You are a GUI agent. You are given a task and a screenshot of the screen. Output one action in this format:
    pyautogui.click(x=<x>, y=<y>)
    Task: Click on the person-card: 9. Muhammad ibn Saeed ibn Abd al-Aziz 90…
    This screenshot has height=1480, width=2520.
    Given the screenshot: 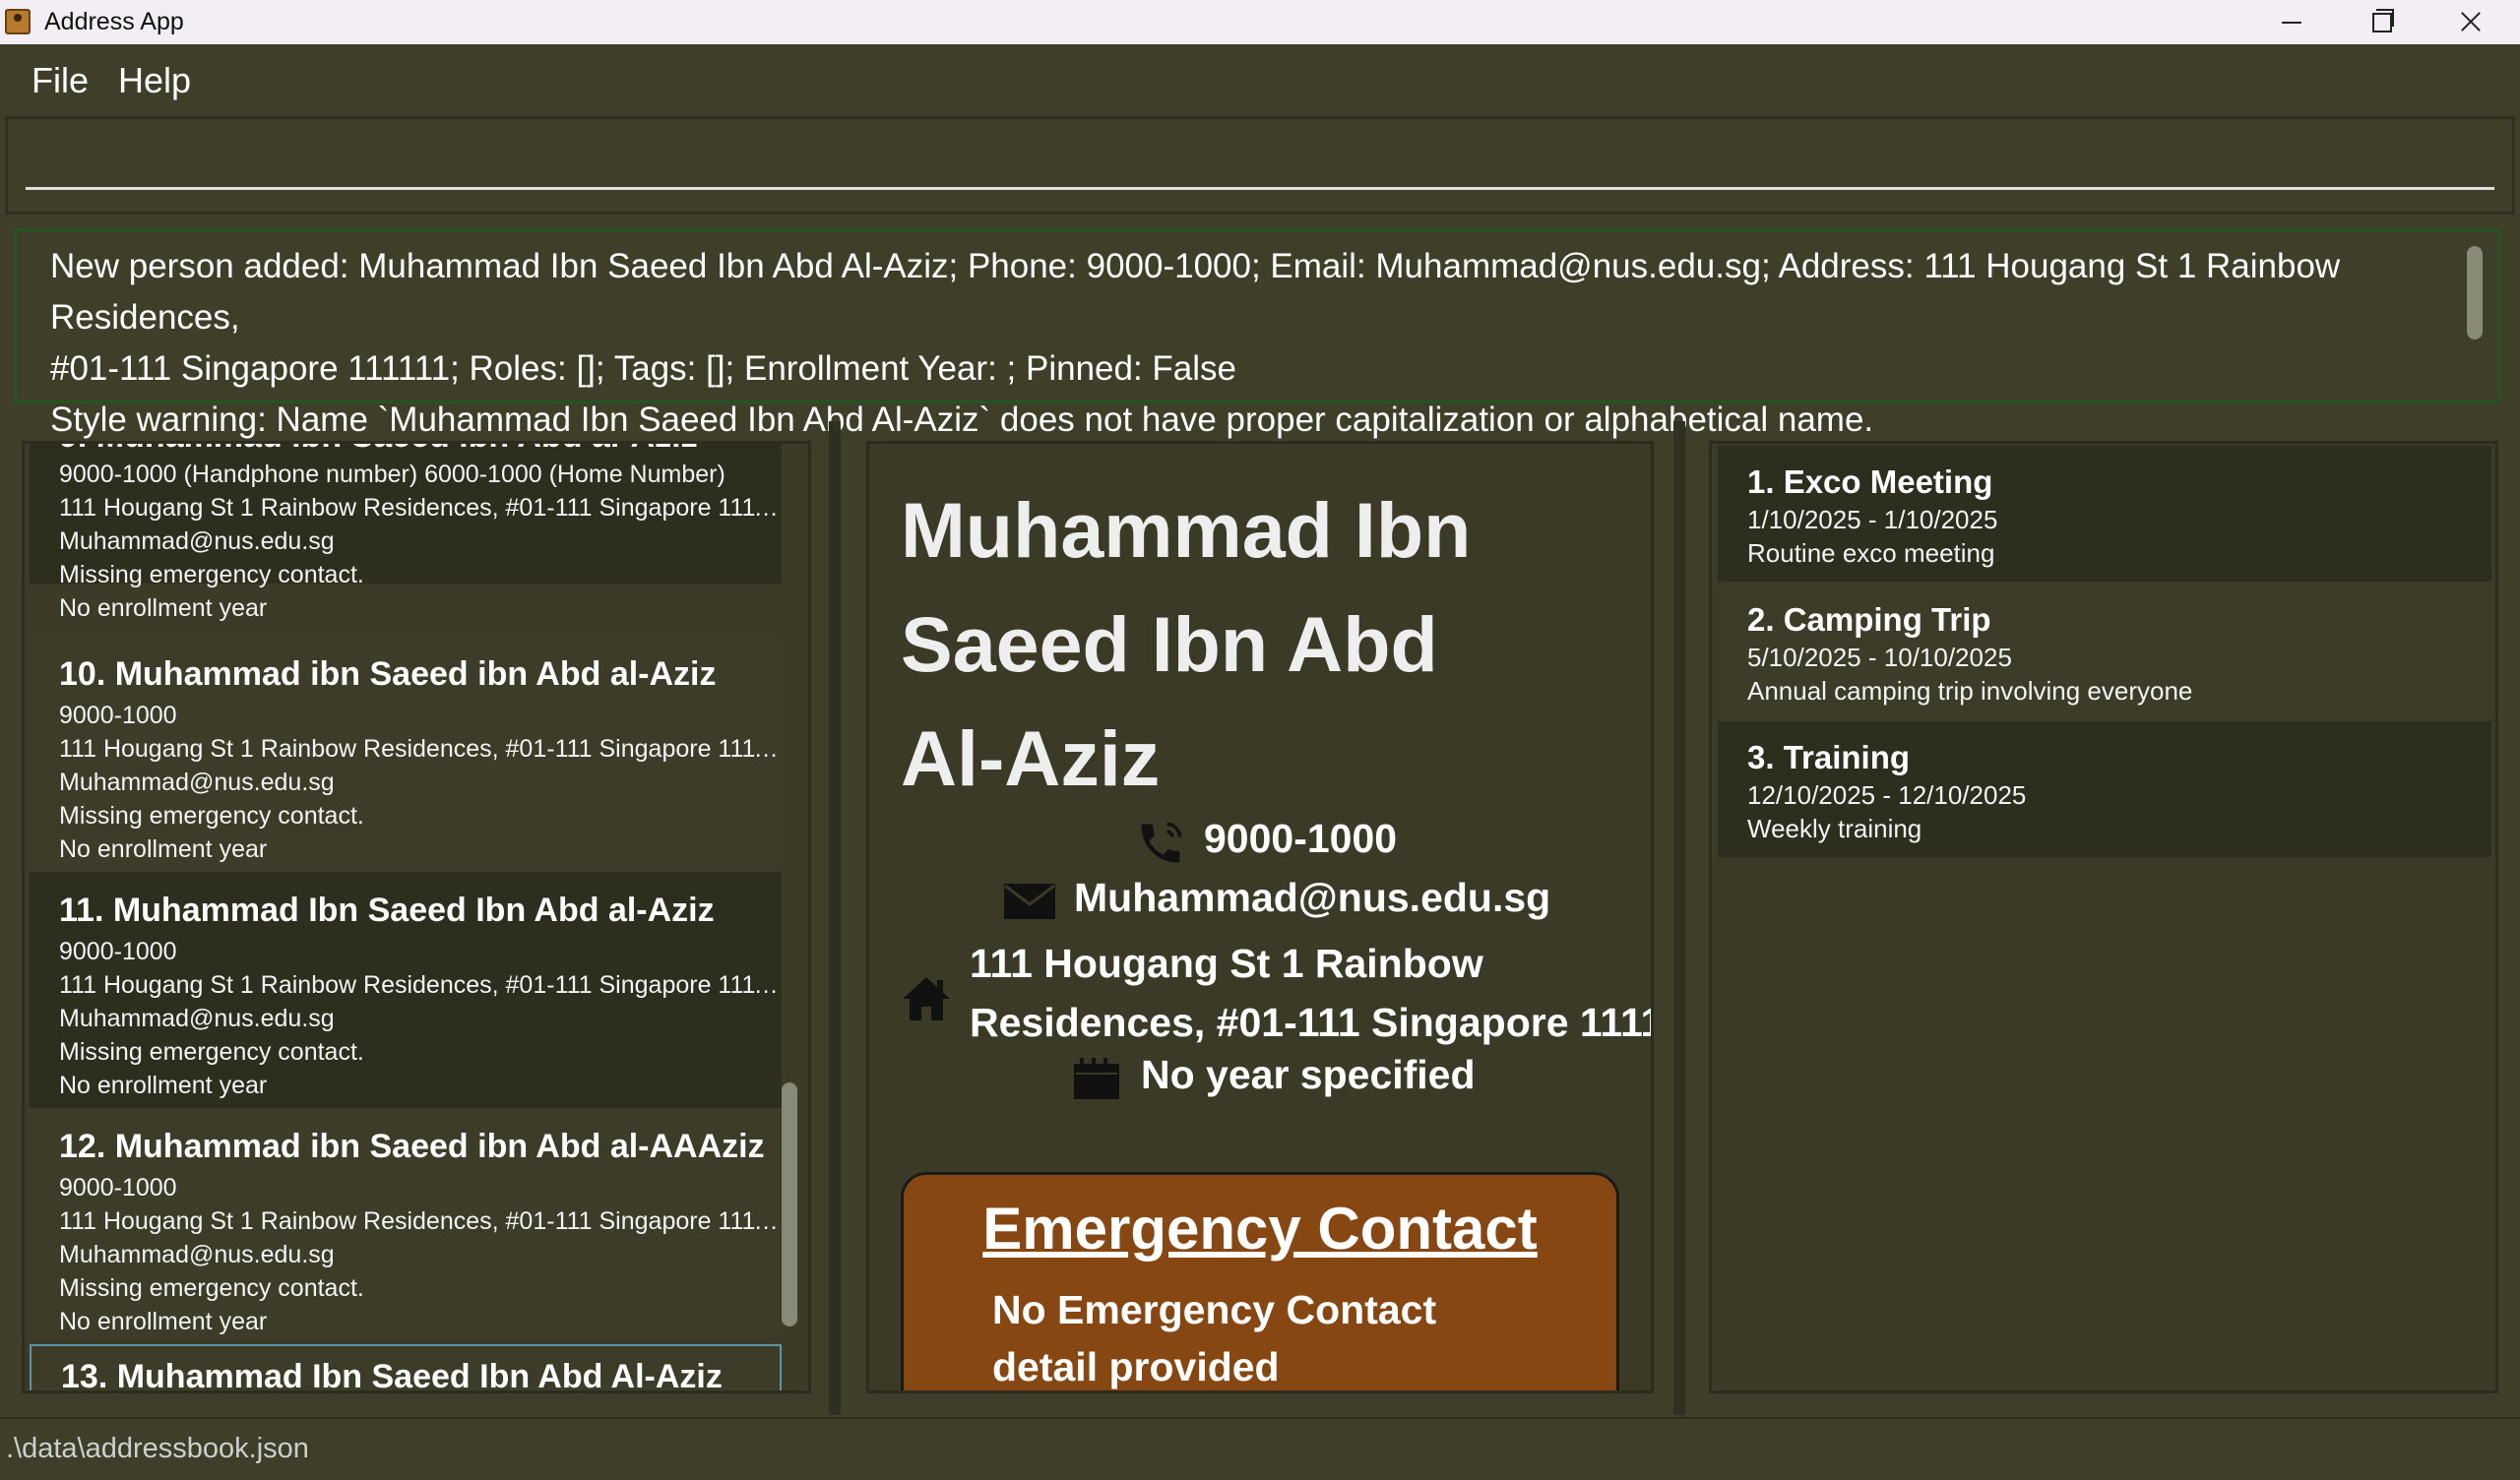 What is the action you would take?
    pyautogui.click(x=409, y=533)
    